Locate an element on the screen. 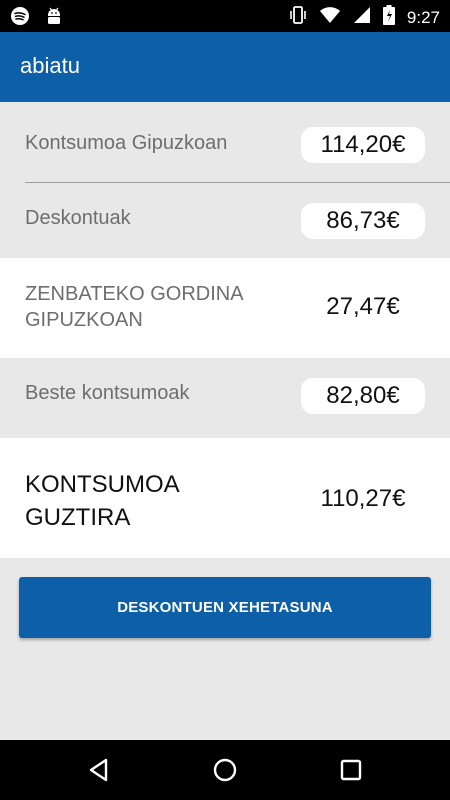 This screenshot has width=450, height=800. home-icon is located at coordinates (225, 772).